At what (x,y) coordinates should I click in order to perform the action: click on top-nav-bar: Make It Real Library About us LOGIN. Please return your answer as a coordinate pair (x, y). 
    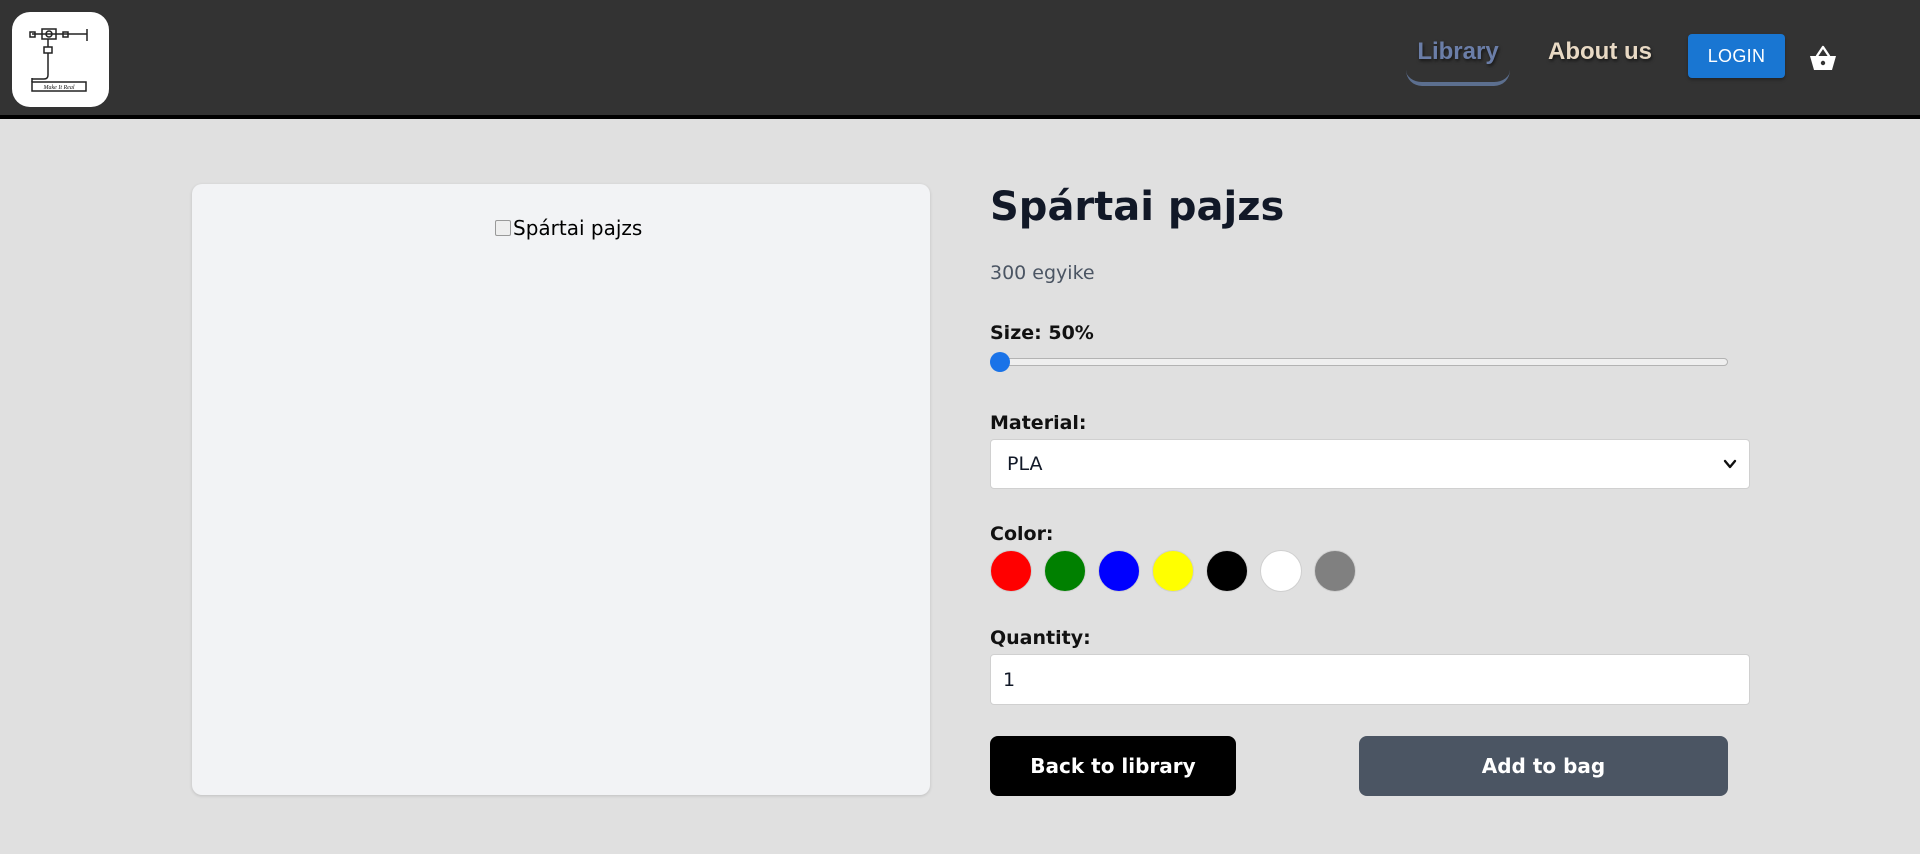
    Looking at the image, I should click on (960, 59).